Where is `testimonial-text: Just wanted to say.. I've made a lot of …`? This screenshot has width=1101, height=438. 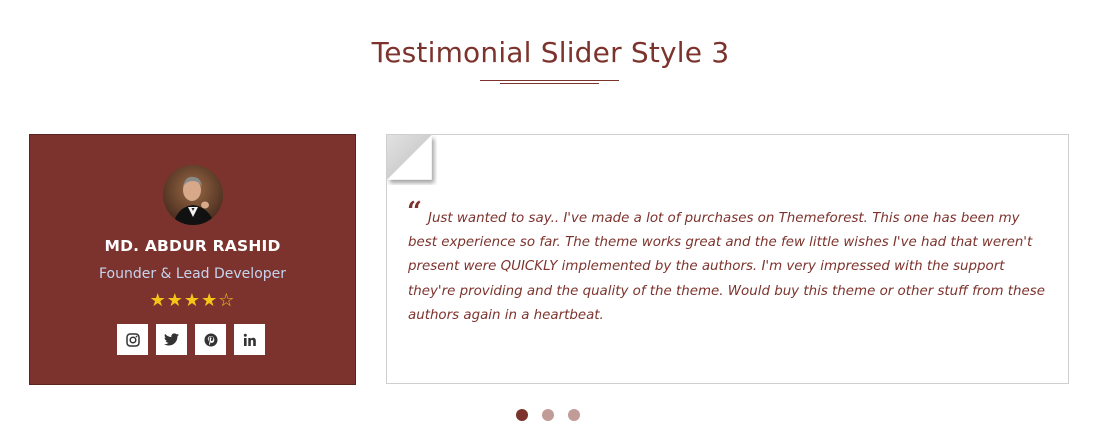
testimonial-text: Just wanted to say.. I've made a lot of … is located at coordinates (726, 267).